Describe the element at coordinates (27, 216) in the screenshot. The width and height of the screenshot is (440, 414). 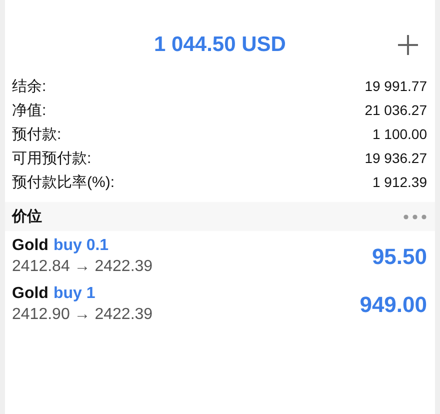
I see `section-title: 价位` at that location.